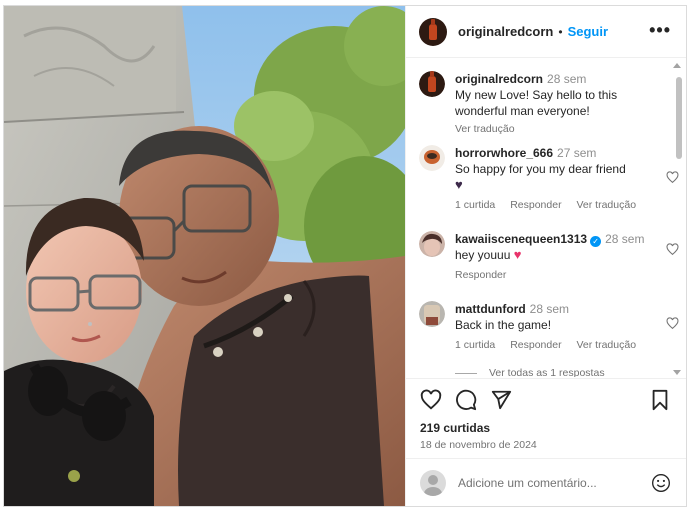 This screenshot has height=514, width=700. Describe the element at coordinates (677, 65) in the screenshot. I see `scroll-up-arrow` at that location.